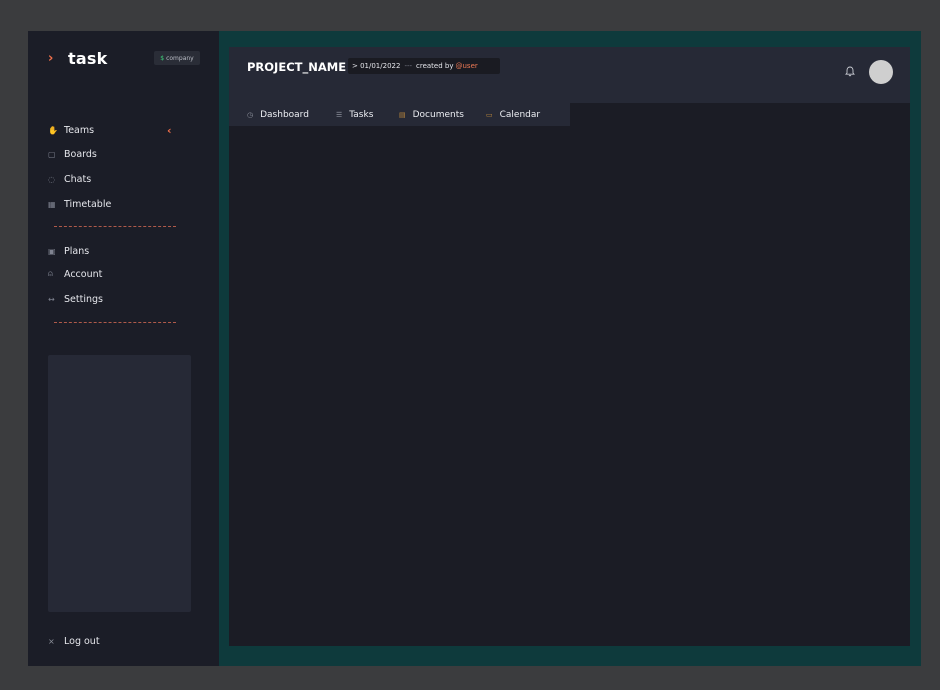  What do you see at coordinates (118, 251) in the screenshot?
I see `sidebar-item-plans: ▣ Plans` at bounding box center [118, 251].